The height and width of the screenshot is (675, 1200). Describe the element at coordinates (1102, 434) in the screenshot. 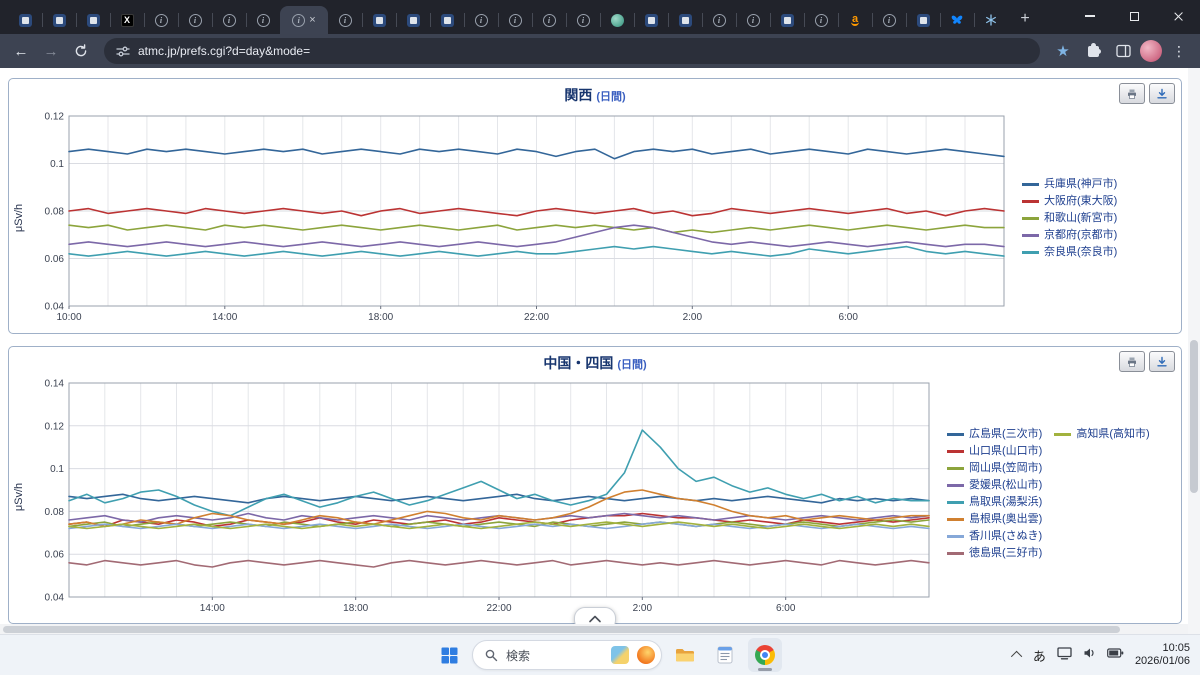

I see `legend-item: 高知県(高知市)` at that location.